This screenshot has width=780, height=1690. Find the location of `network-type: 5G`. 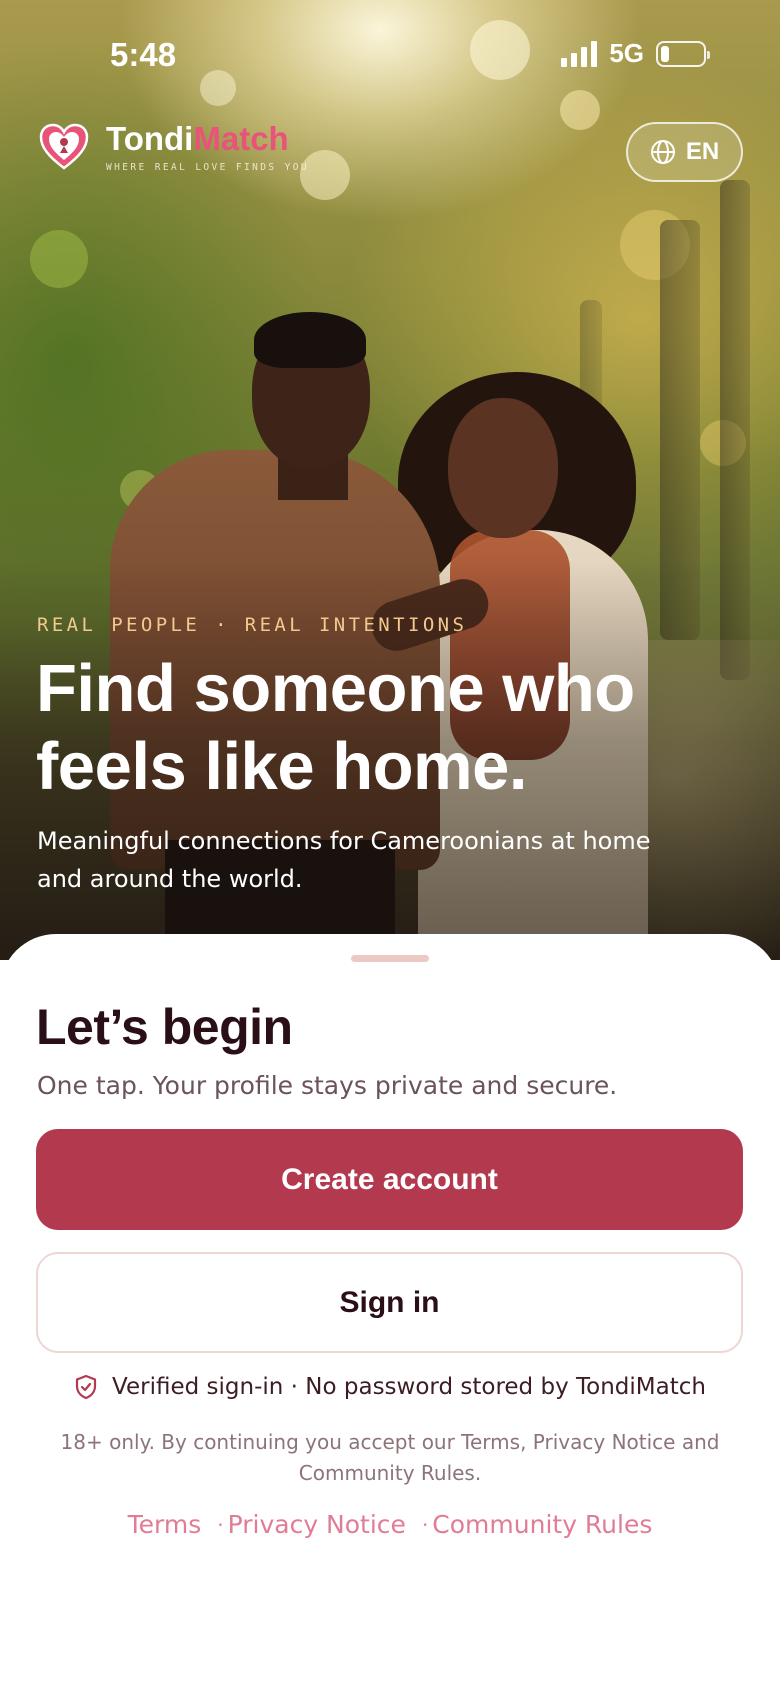

network-type: 5G is located at coordinates (626, 53).